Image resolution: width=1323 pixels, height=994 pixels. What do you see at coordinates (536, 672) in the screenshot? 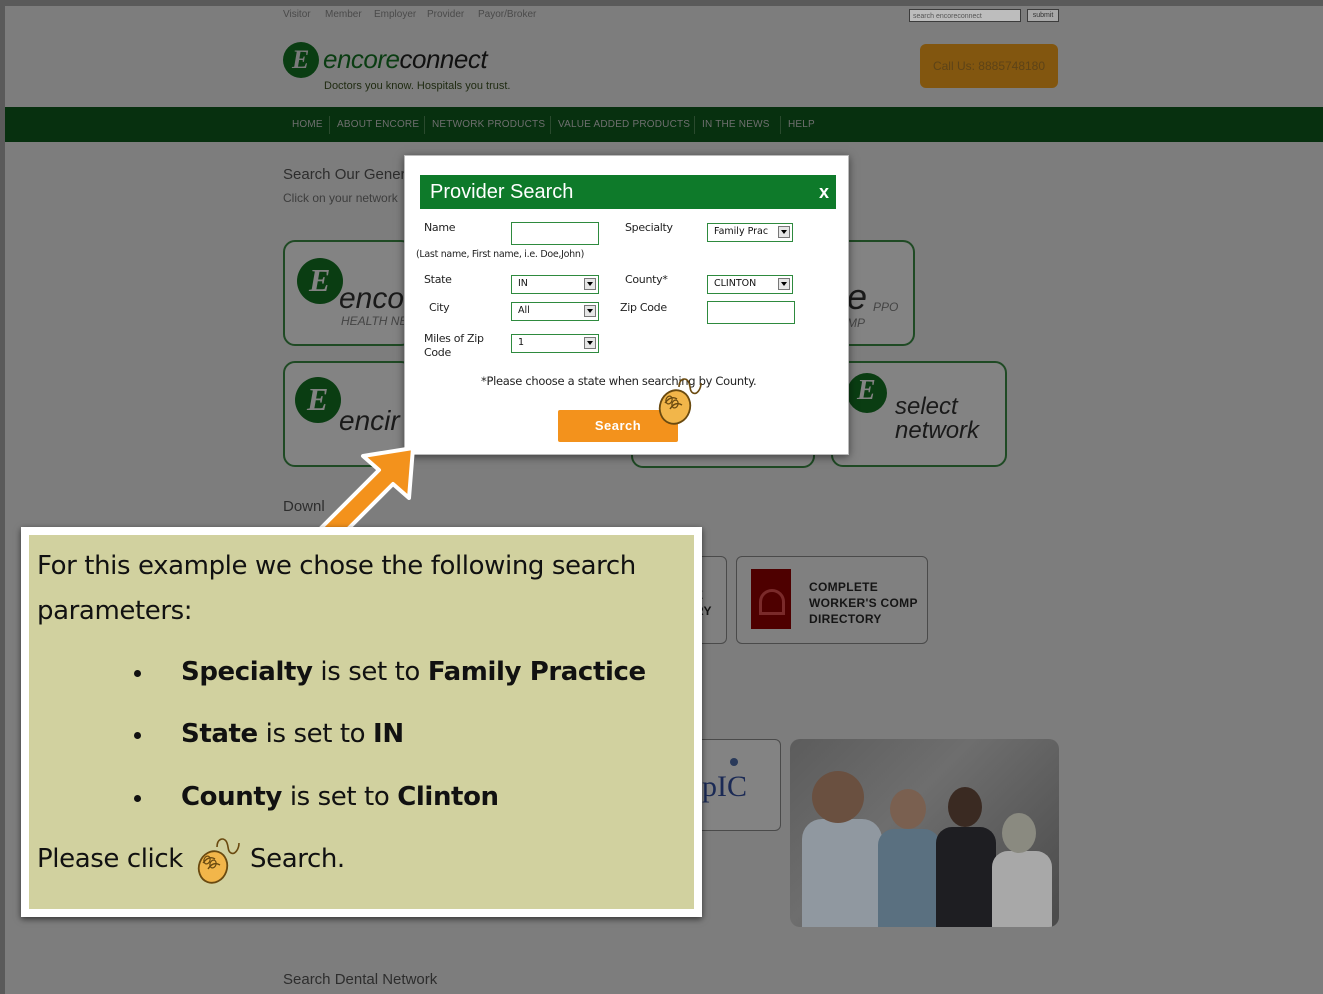
I see `bullet-value: Family Practice` at bounding box center [536, 672].